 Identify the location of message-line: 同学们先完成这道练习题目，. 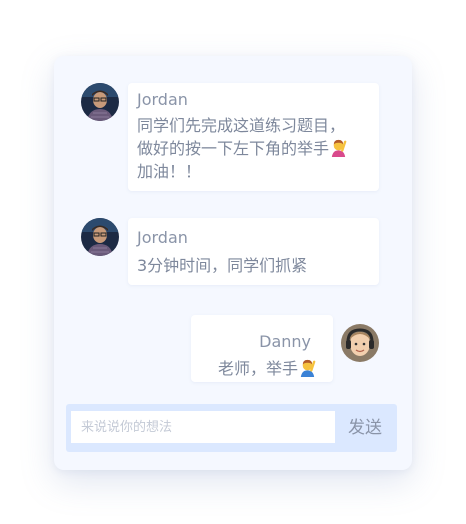
(241, 125).